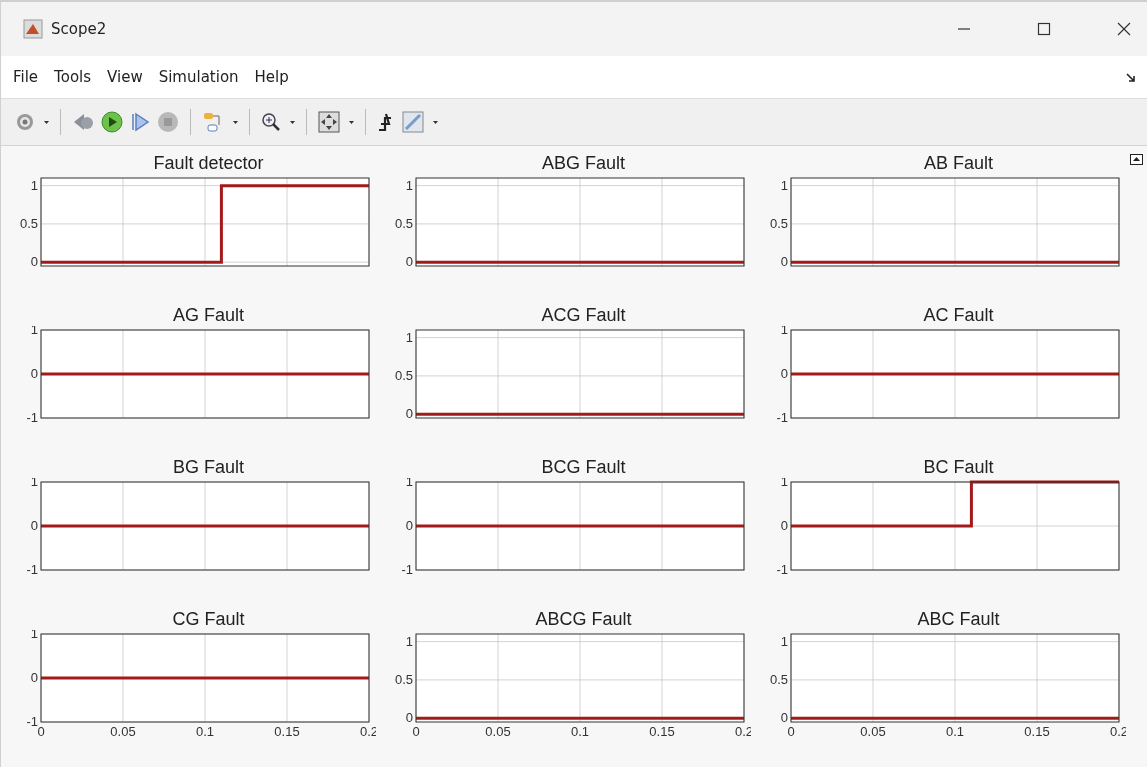  What do you see at coordinates (112, 122) in the screenshot?
I see `run-icon` at bounding box center [112, 122].